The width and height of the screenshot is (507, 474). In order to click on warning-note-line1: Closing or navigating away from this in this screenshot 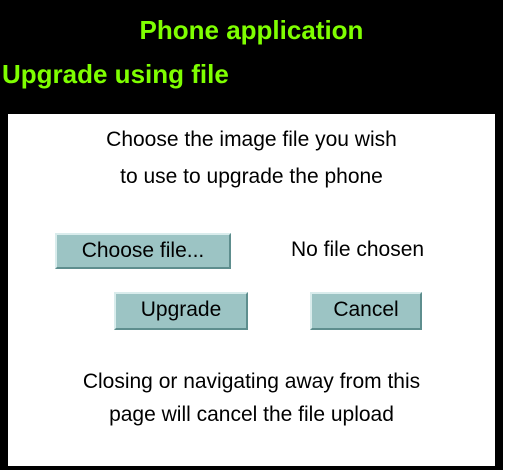, I will do `click(251, 381)`.